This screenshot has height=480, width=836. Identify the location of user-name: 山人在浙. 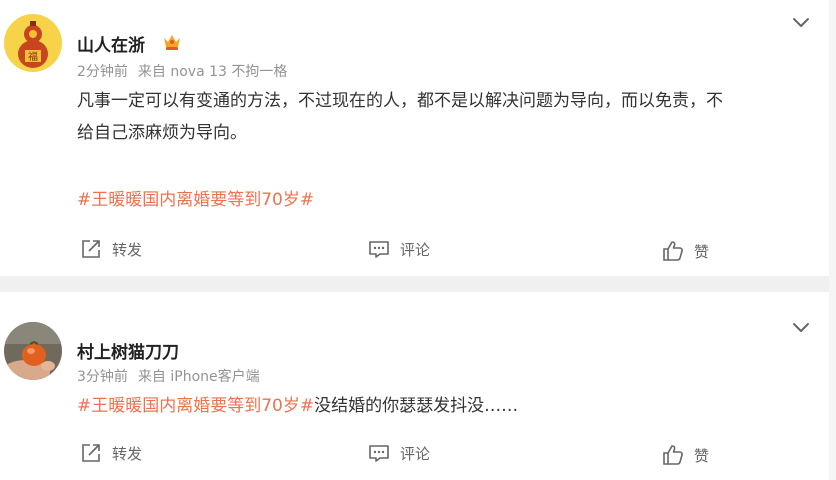
(111, 43).